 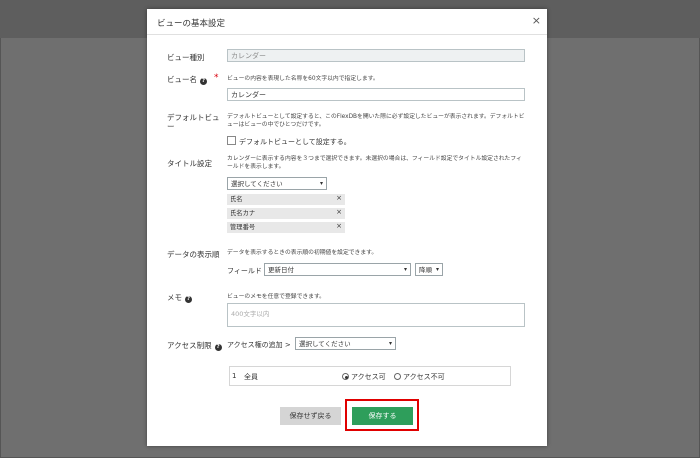 What do you see at coordinates (376, 315) in the screenshot?
I see `memo-textarea: 400文字以内` at bounding box center [376, 315].